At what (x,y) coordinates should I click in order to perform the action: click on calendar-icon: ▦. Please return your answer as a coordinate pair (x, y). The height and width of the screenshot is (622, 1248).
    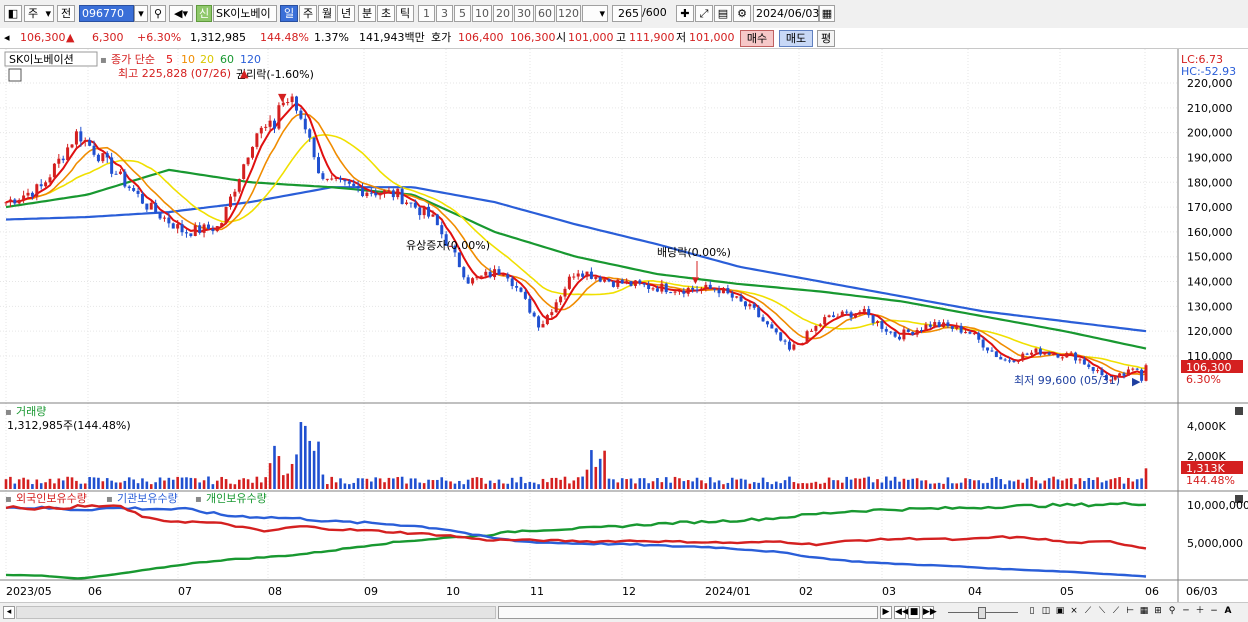
    Looking at the image, I should click on (827, 13).